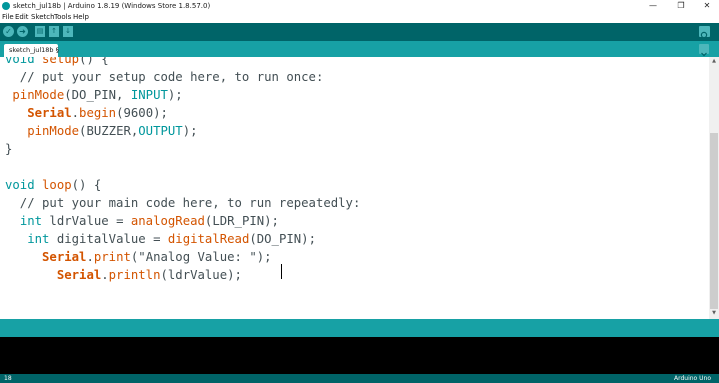 The height and width of the screenshot is (383, 719). I want to click on code-line: pinMode(DO_PIN, INPUT);, so click(94, 95).